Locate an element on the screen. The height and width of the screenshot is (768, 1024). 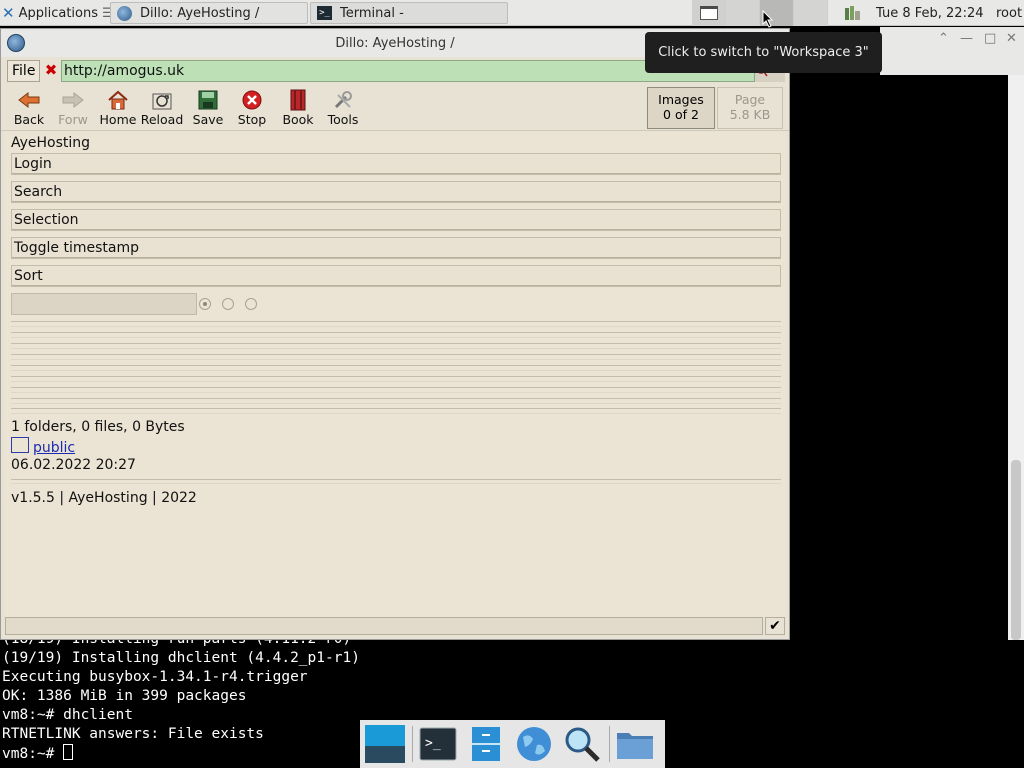
bookmarks-button: Book is located at coordinates (298, 108).